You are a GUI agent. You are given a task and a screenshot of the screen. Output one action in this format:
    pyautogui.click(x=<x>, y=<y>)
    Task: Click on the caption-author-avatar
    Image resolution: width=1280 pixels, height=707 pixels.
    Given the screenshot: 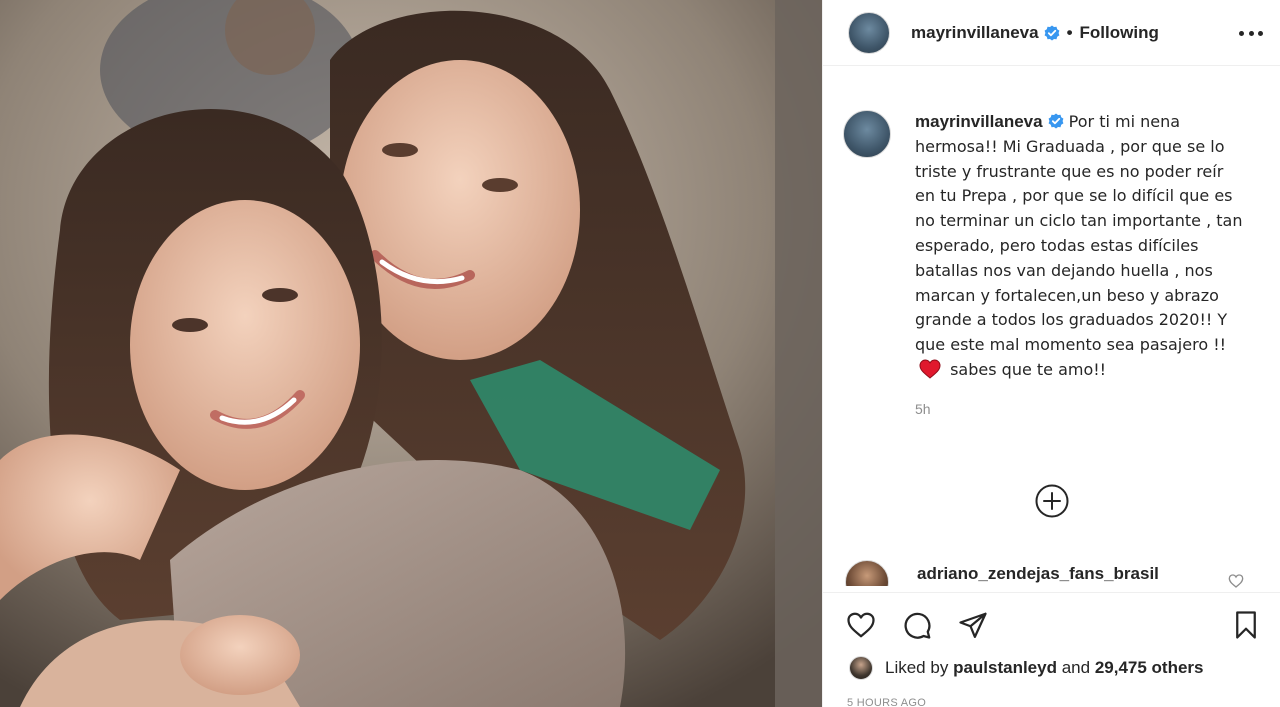 What is the action you would take?
    pyautogui.click(x=867, y=134)
    